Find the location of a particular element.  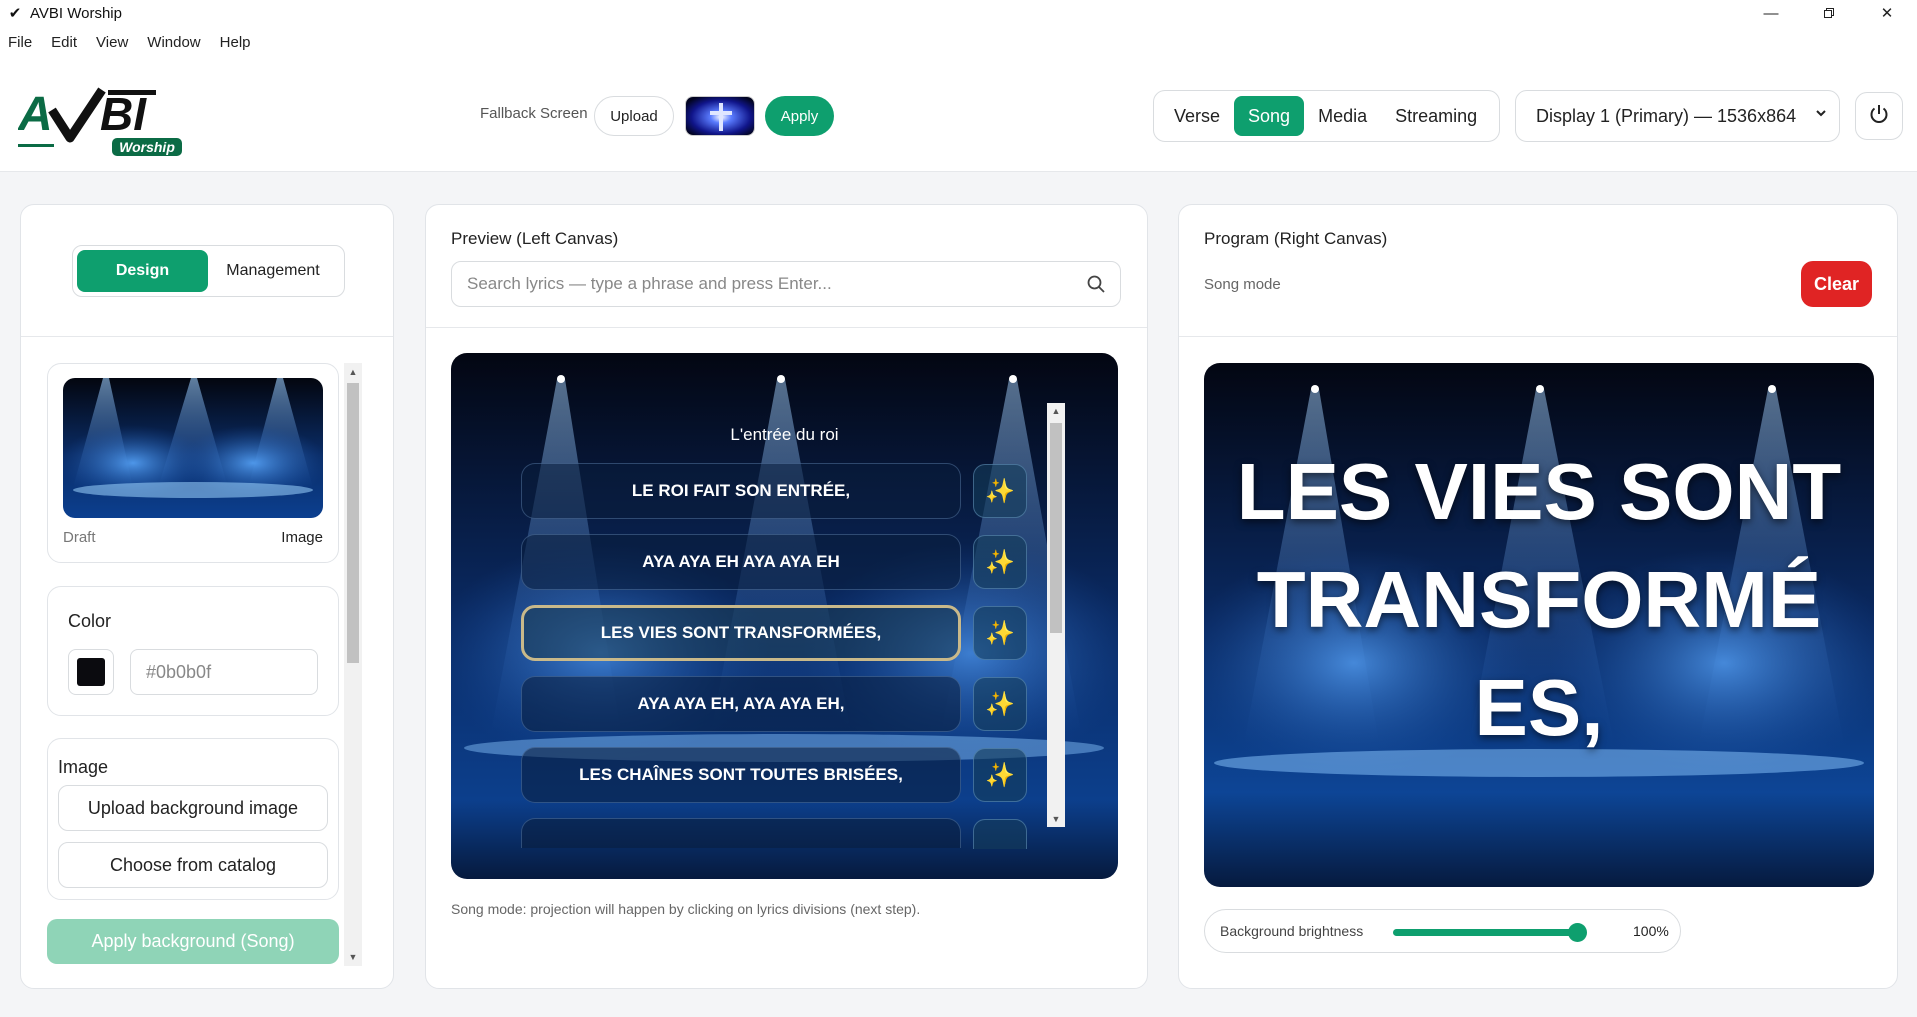

brightness-value: 100% is located at coordinates (1651, 931).